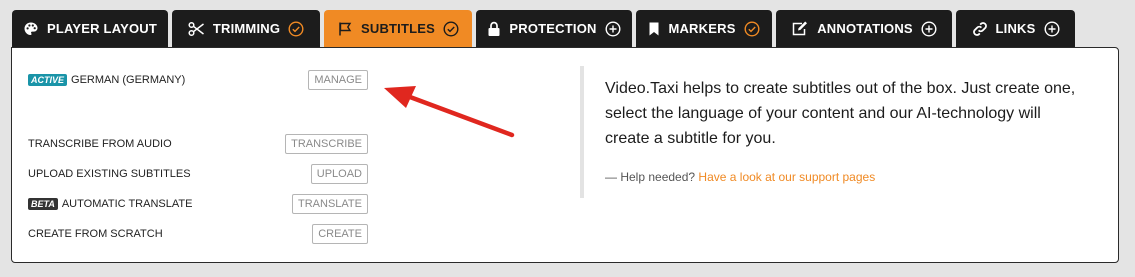 The height and width of the screenshot is (277, 1135). I want to click on action-label: AUTOMATIC TRANSLATE, so click(127, 204).